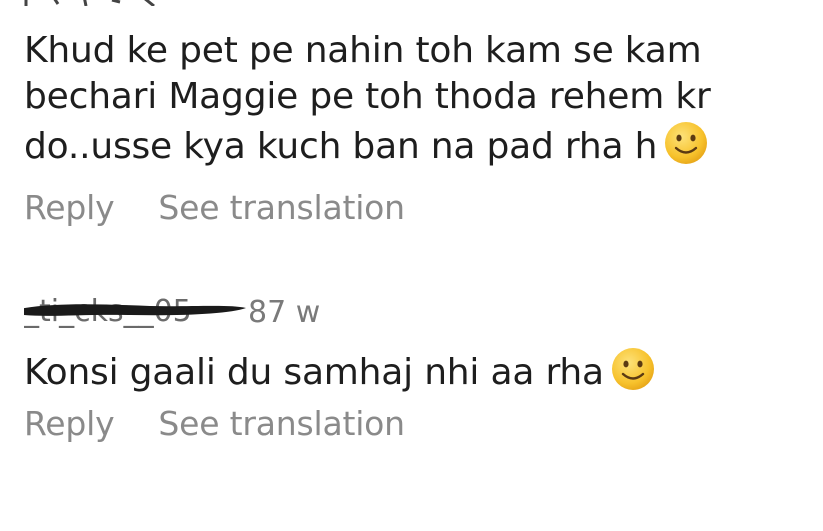 This screenshot has width=823, height=531. Describe the element at coordinates (284, 312) in the screenshot. I see `comment-timestamp: 87 w` at that location.